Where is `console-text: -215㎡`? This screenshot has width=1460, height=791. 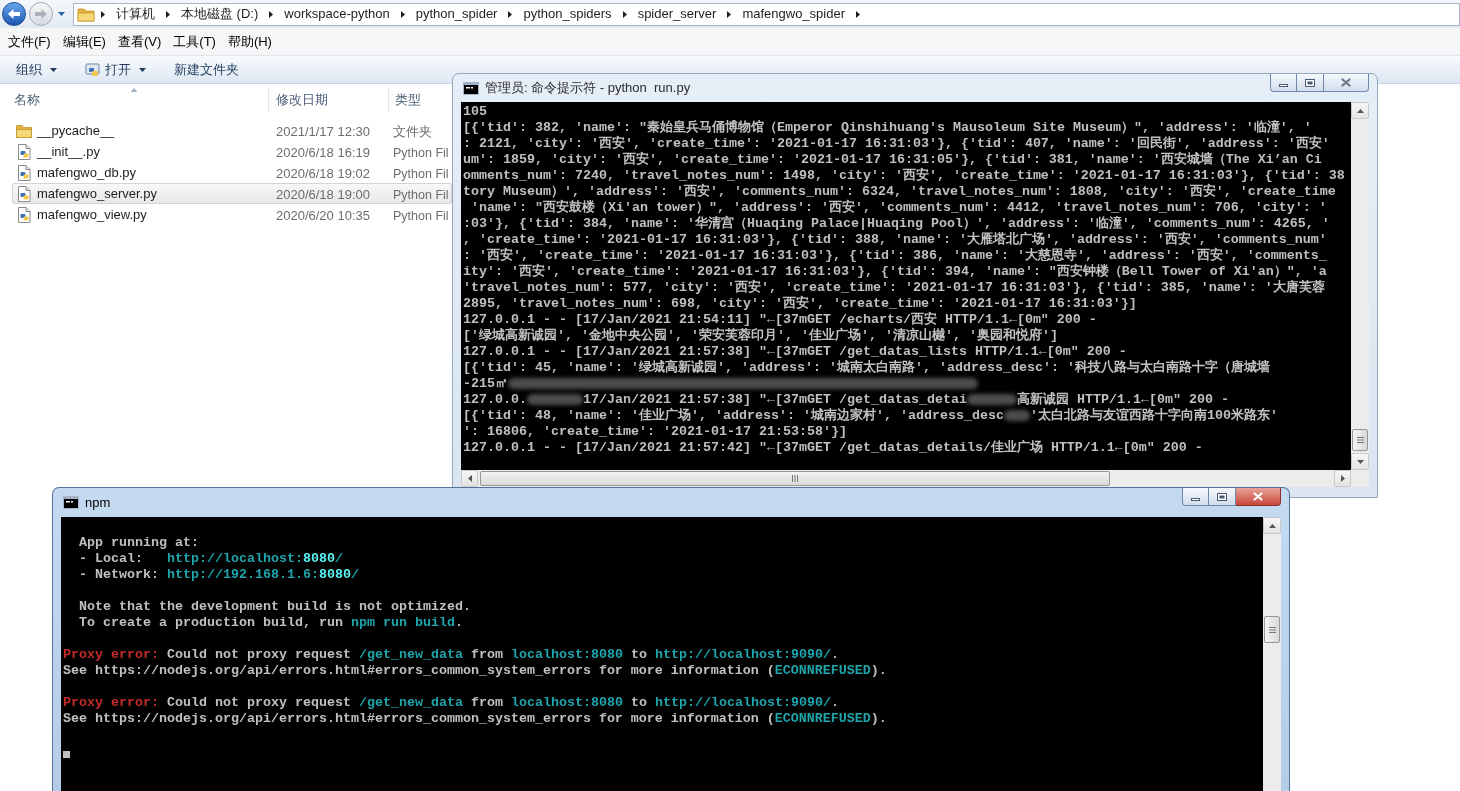
console-text: -215㎡ is located at coordinates (485, 383).